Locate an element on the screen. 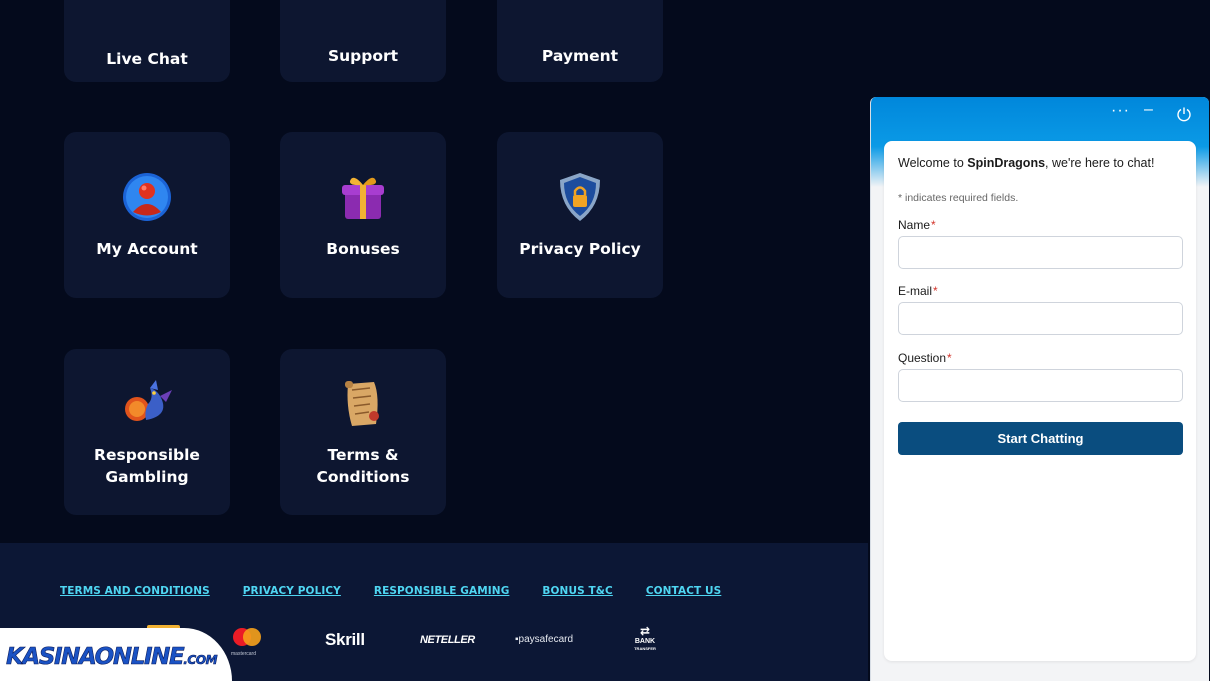 This screenshot has height=681, width=1210. start-chatting-button: Start Chatting is located at coordinates (1040, 438).